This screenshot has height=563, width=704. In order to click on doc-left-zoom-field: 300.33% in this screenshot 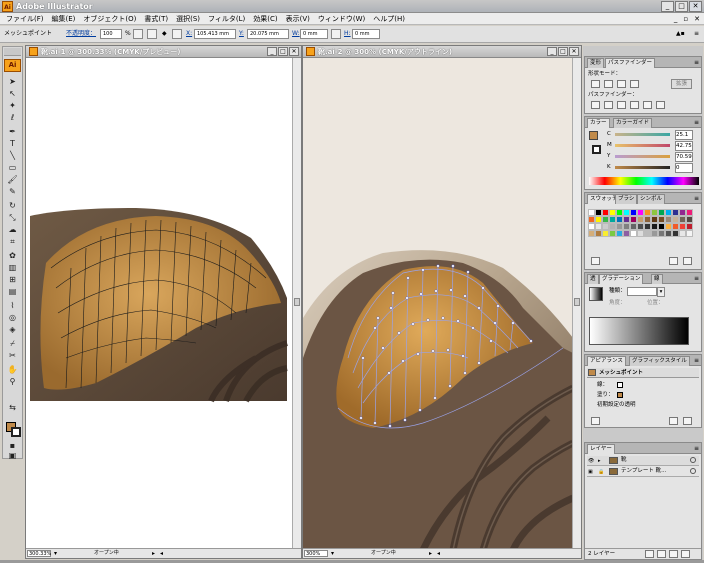, I will do `click(39, 553)`.